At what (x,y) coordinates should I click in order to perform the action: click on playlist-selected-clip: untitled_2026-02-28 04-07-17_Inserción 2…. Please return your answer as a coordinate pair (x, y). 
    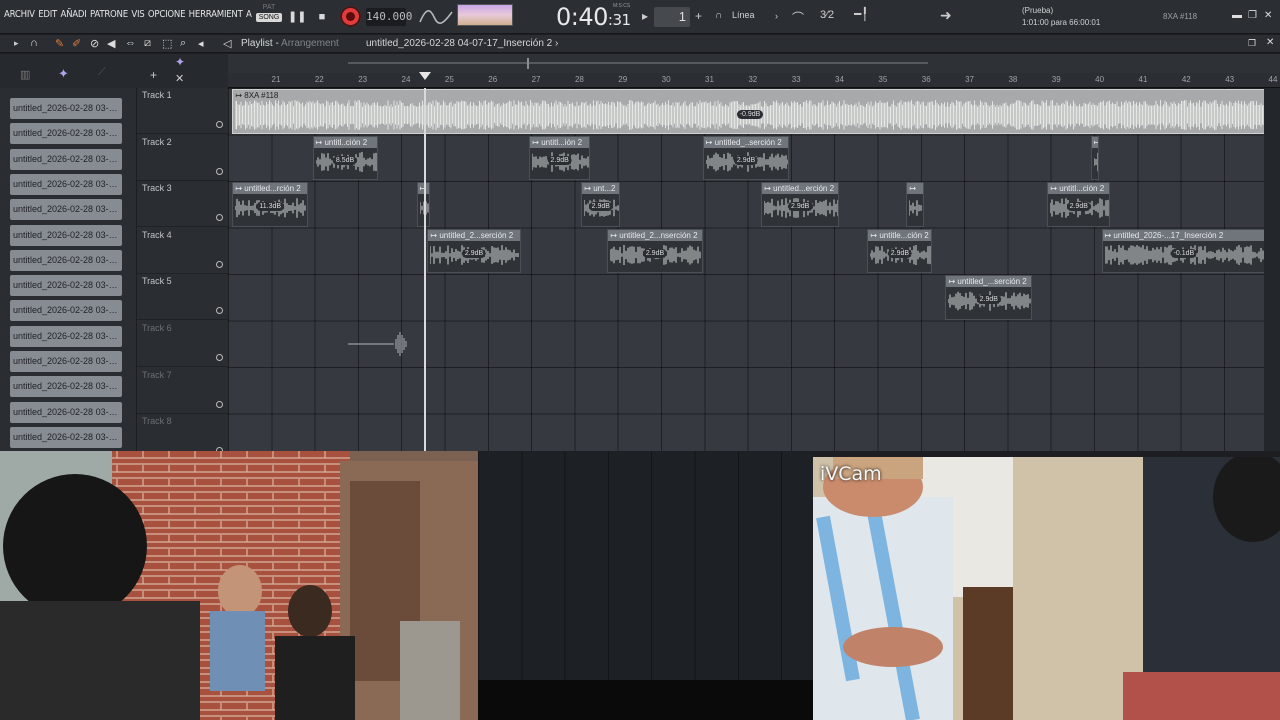
    Looking at the image, I should click on (462, 43).